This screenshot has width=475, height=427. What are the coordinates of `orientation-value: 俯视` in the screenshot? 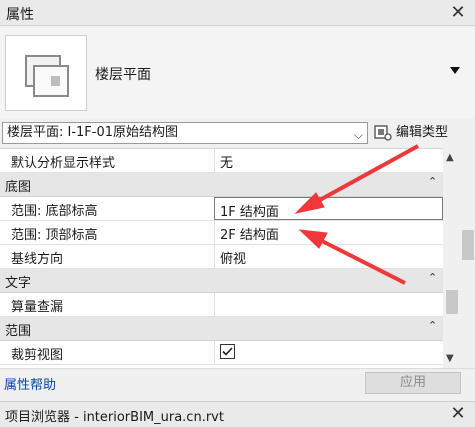 It's located at (328, 256).